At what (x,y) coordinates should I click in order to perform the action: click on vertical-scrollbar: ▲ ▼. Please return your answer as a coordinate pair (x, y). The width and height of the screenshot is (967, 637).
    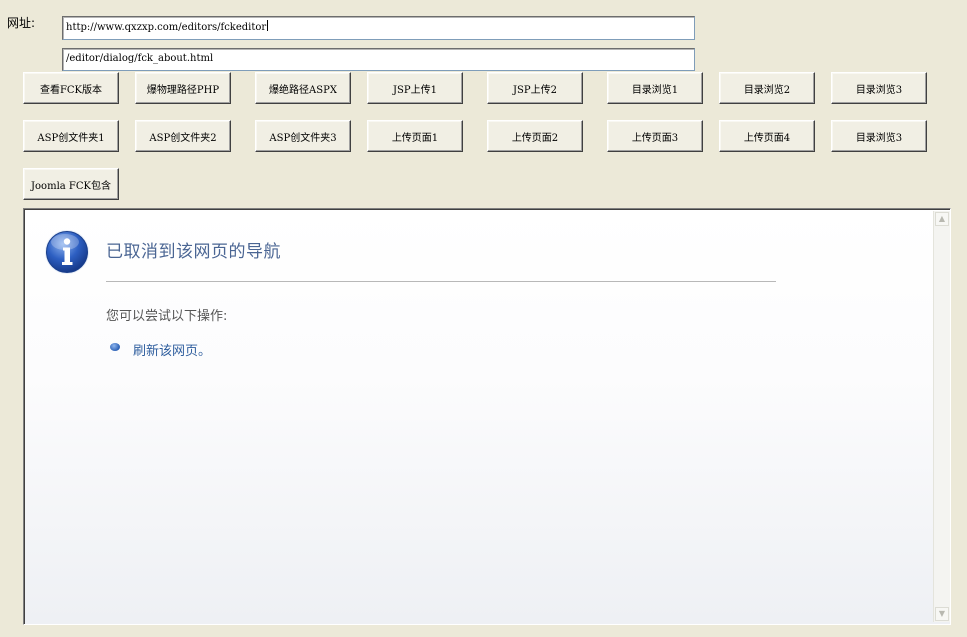
    Looking at the image, I should click on (941, 416).